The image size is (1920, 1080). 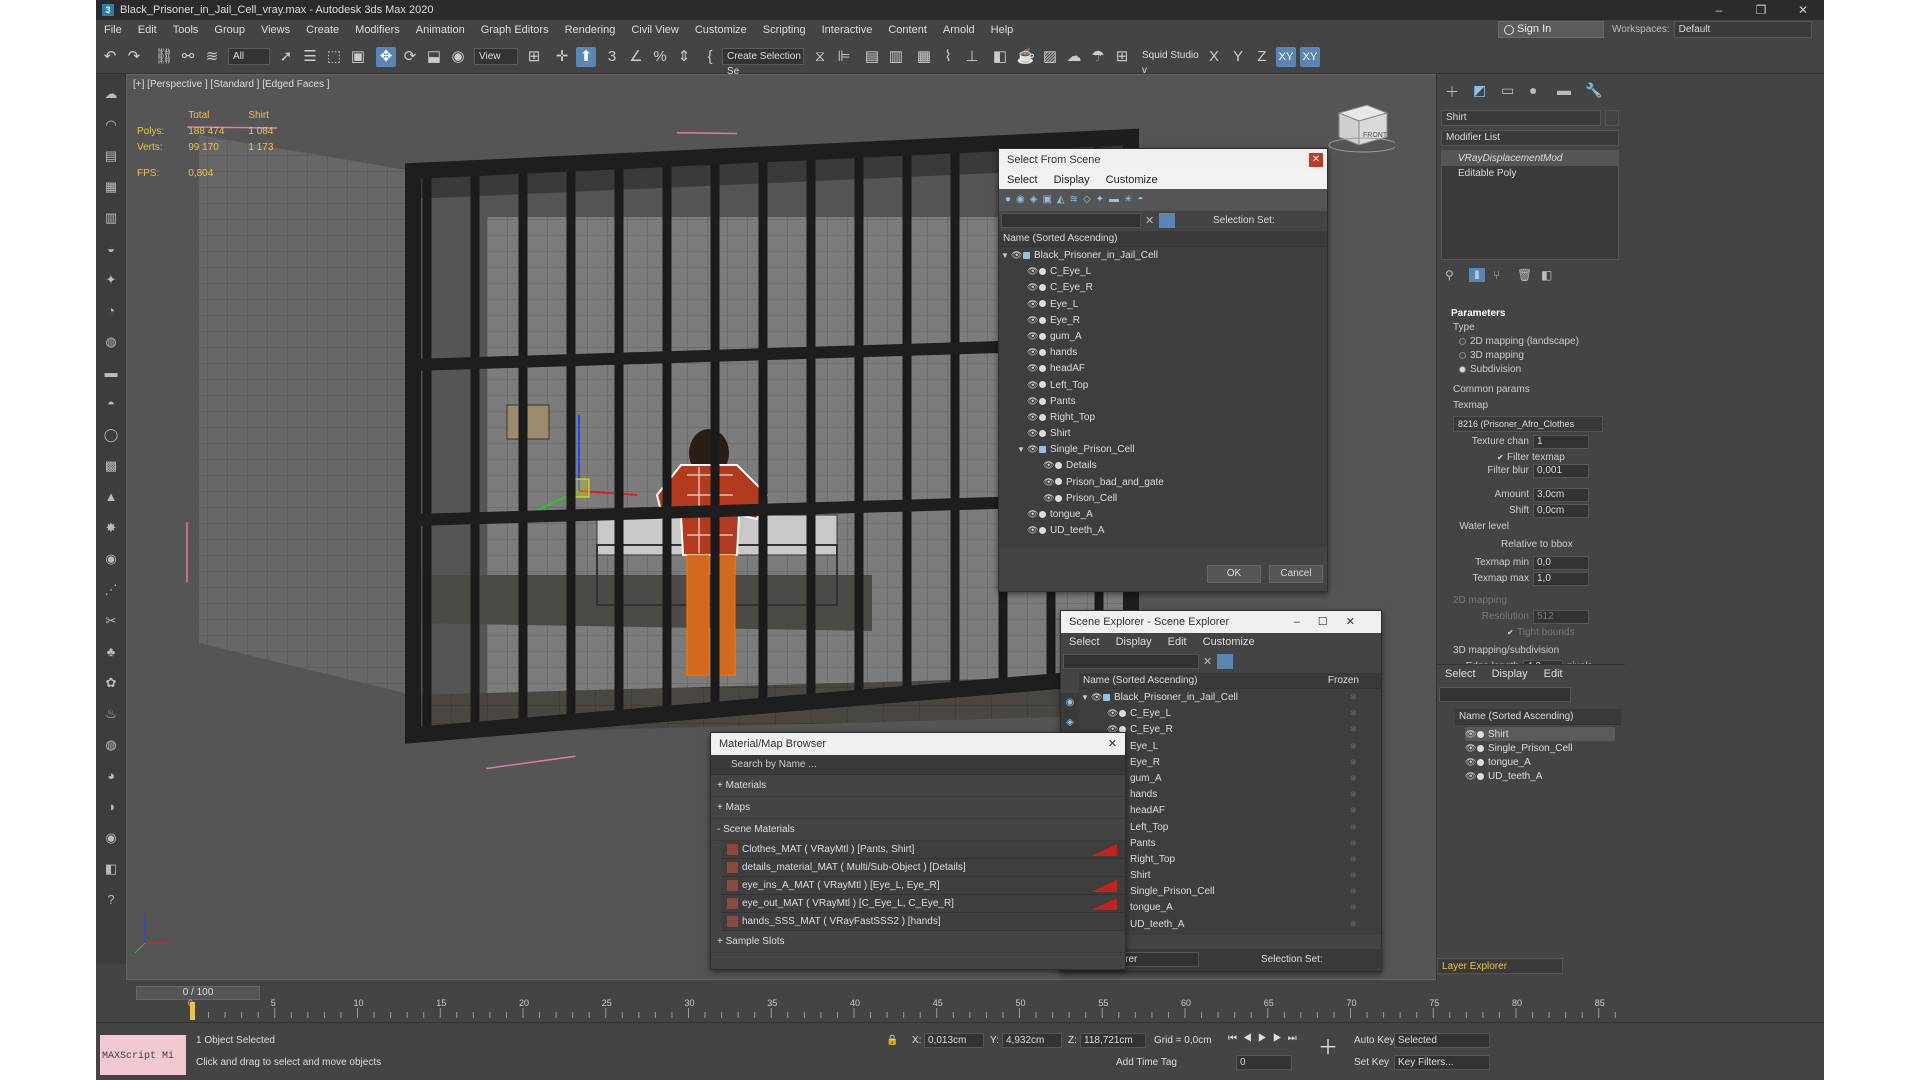 I want to click on sfs-row: 👁 Prison_Cell, so click(x=1163, y=498).